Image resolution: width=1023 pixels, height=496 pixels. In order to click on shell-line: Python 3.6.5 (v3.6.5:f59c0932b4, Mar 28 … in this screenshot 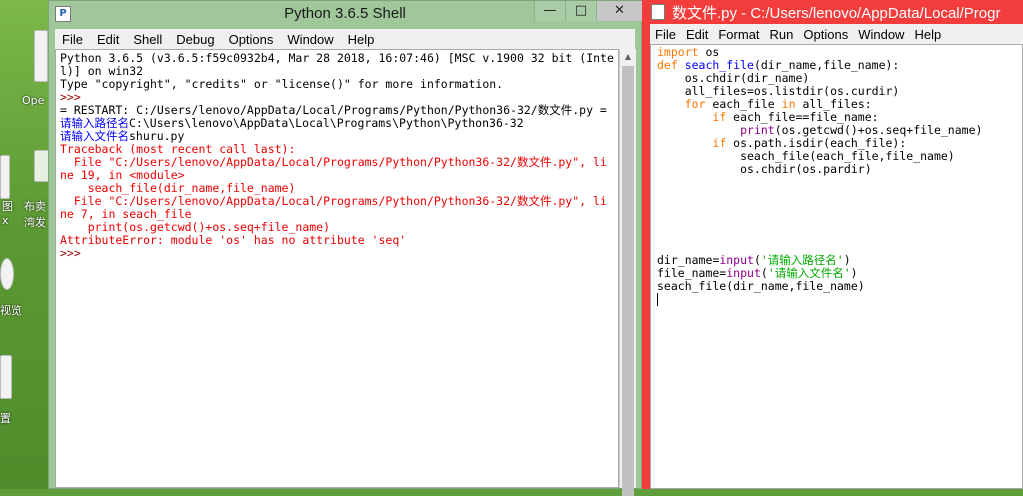, I will do `click(337, 58)`.